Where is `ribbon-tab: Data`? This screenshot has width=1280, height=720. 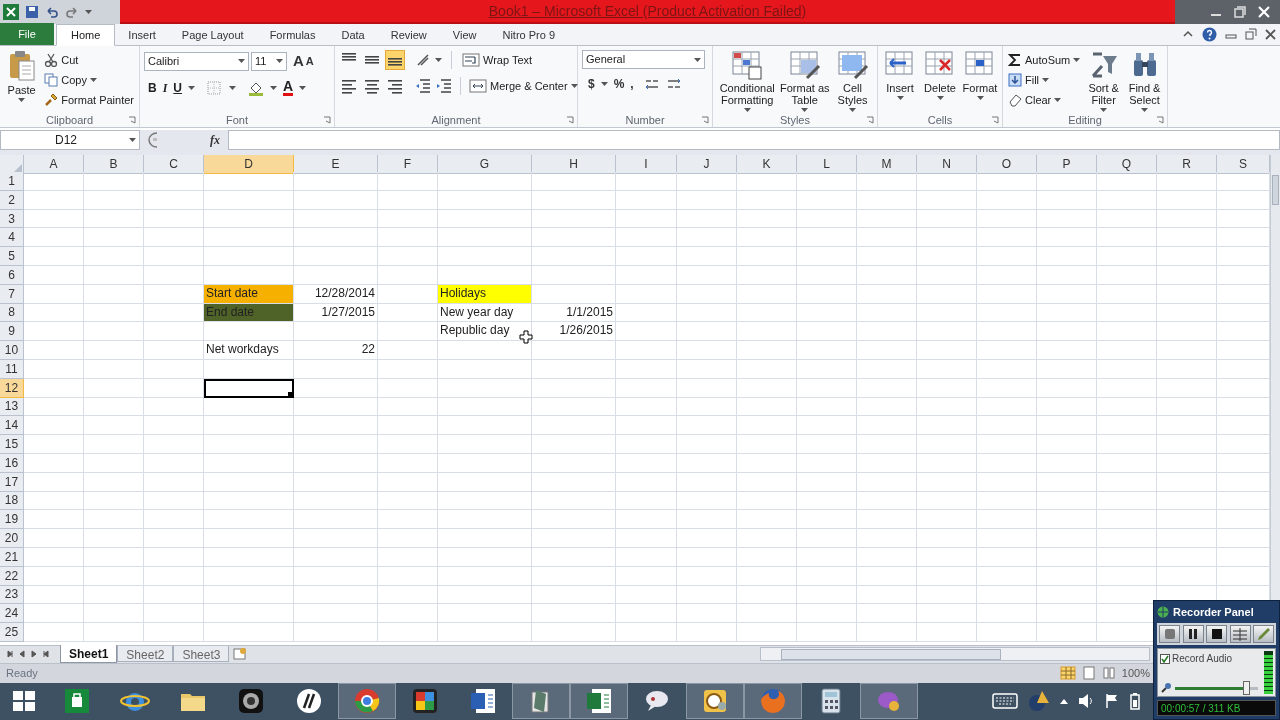
ribbon-tab: Data is located at coordinates (353, 35).